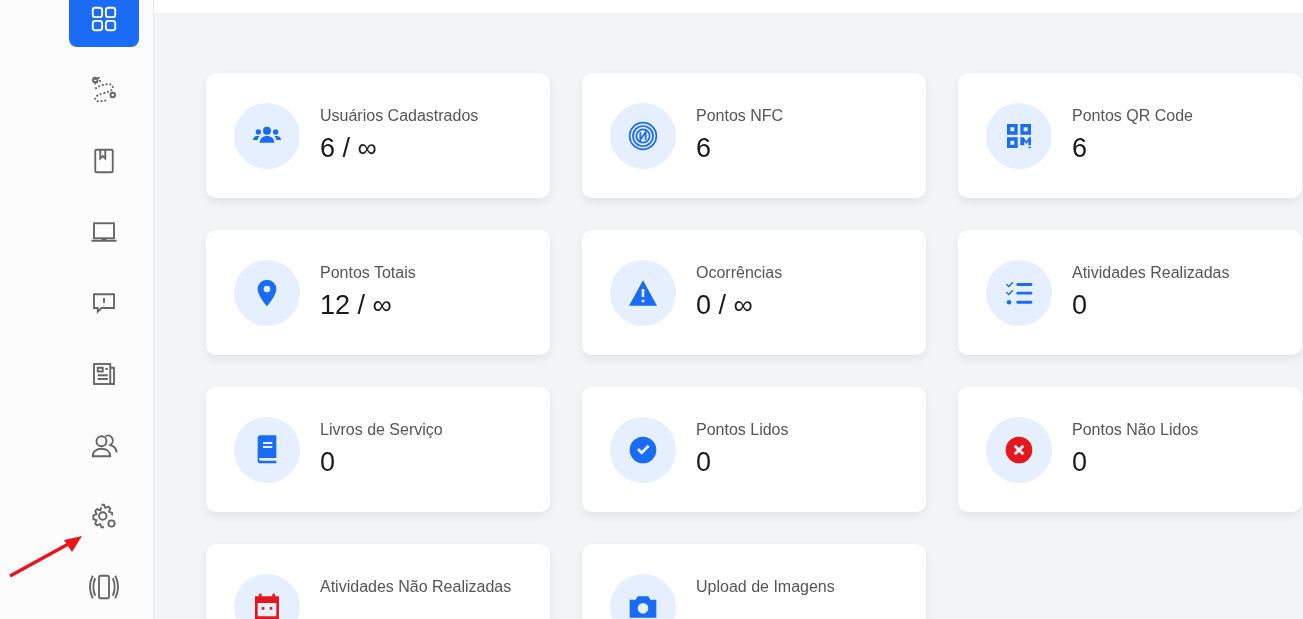 This screenshot has height=619, width=1303. I want to click on card-title: Pontos Não Lidos, so click(1135, 430).